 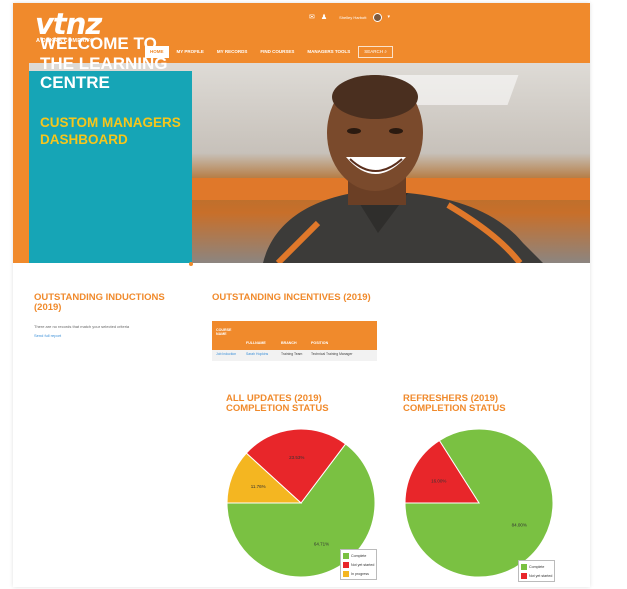 What do you see at coordinates (99, 302) in the screenshot?
I see `inductions-title: OUTSTANDING INDUCTIONS (2019)` at bounding box center [99, 302].